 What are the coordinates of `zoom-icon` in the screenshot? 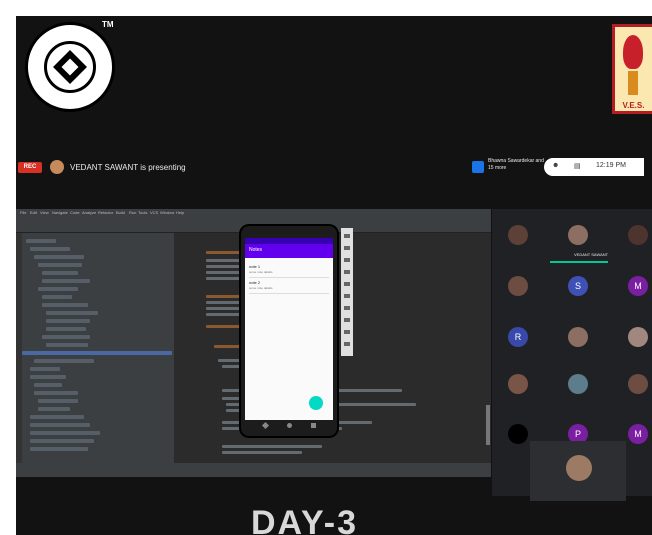 It's located at (347, 308).